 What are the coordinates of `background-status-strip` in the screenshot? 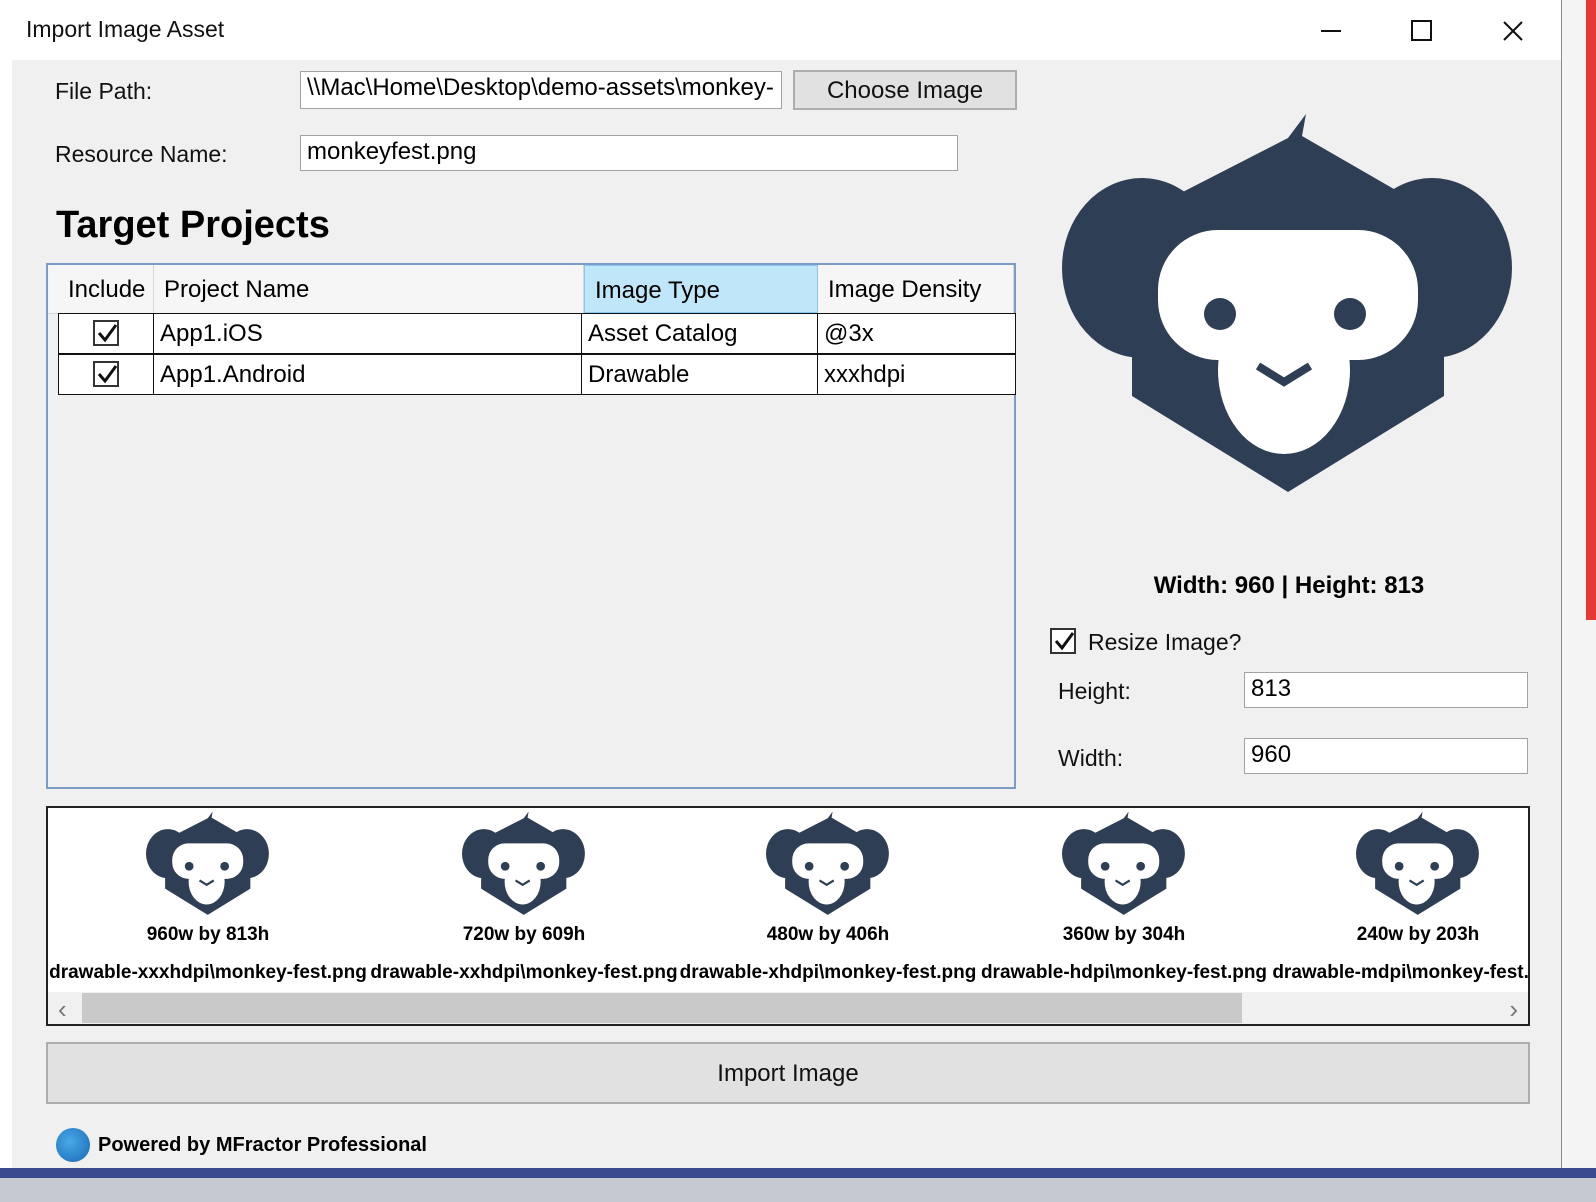 It's located at (798, 1190).